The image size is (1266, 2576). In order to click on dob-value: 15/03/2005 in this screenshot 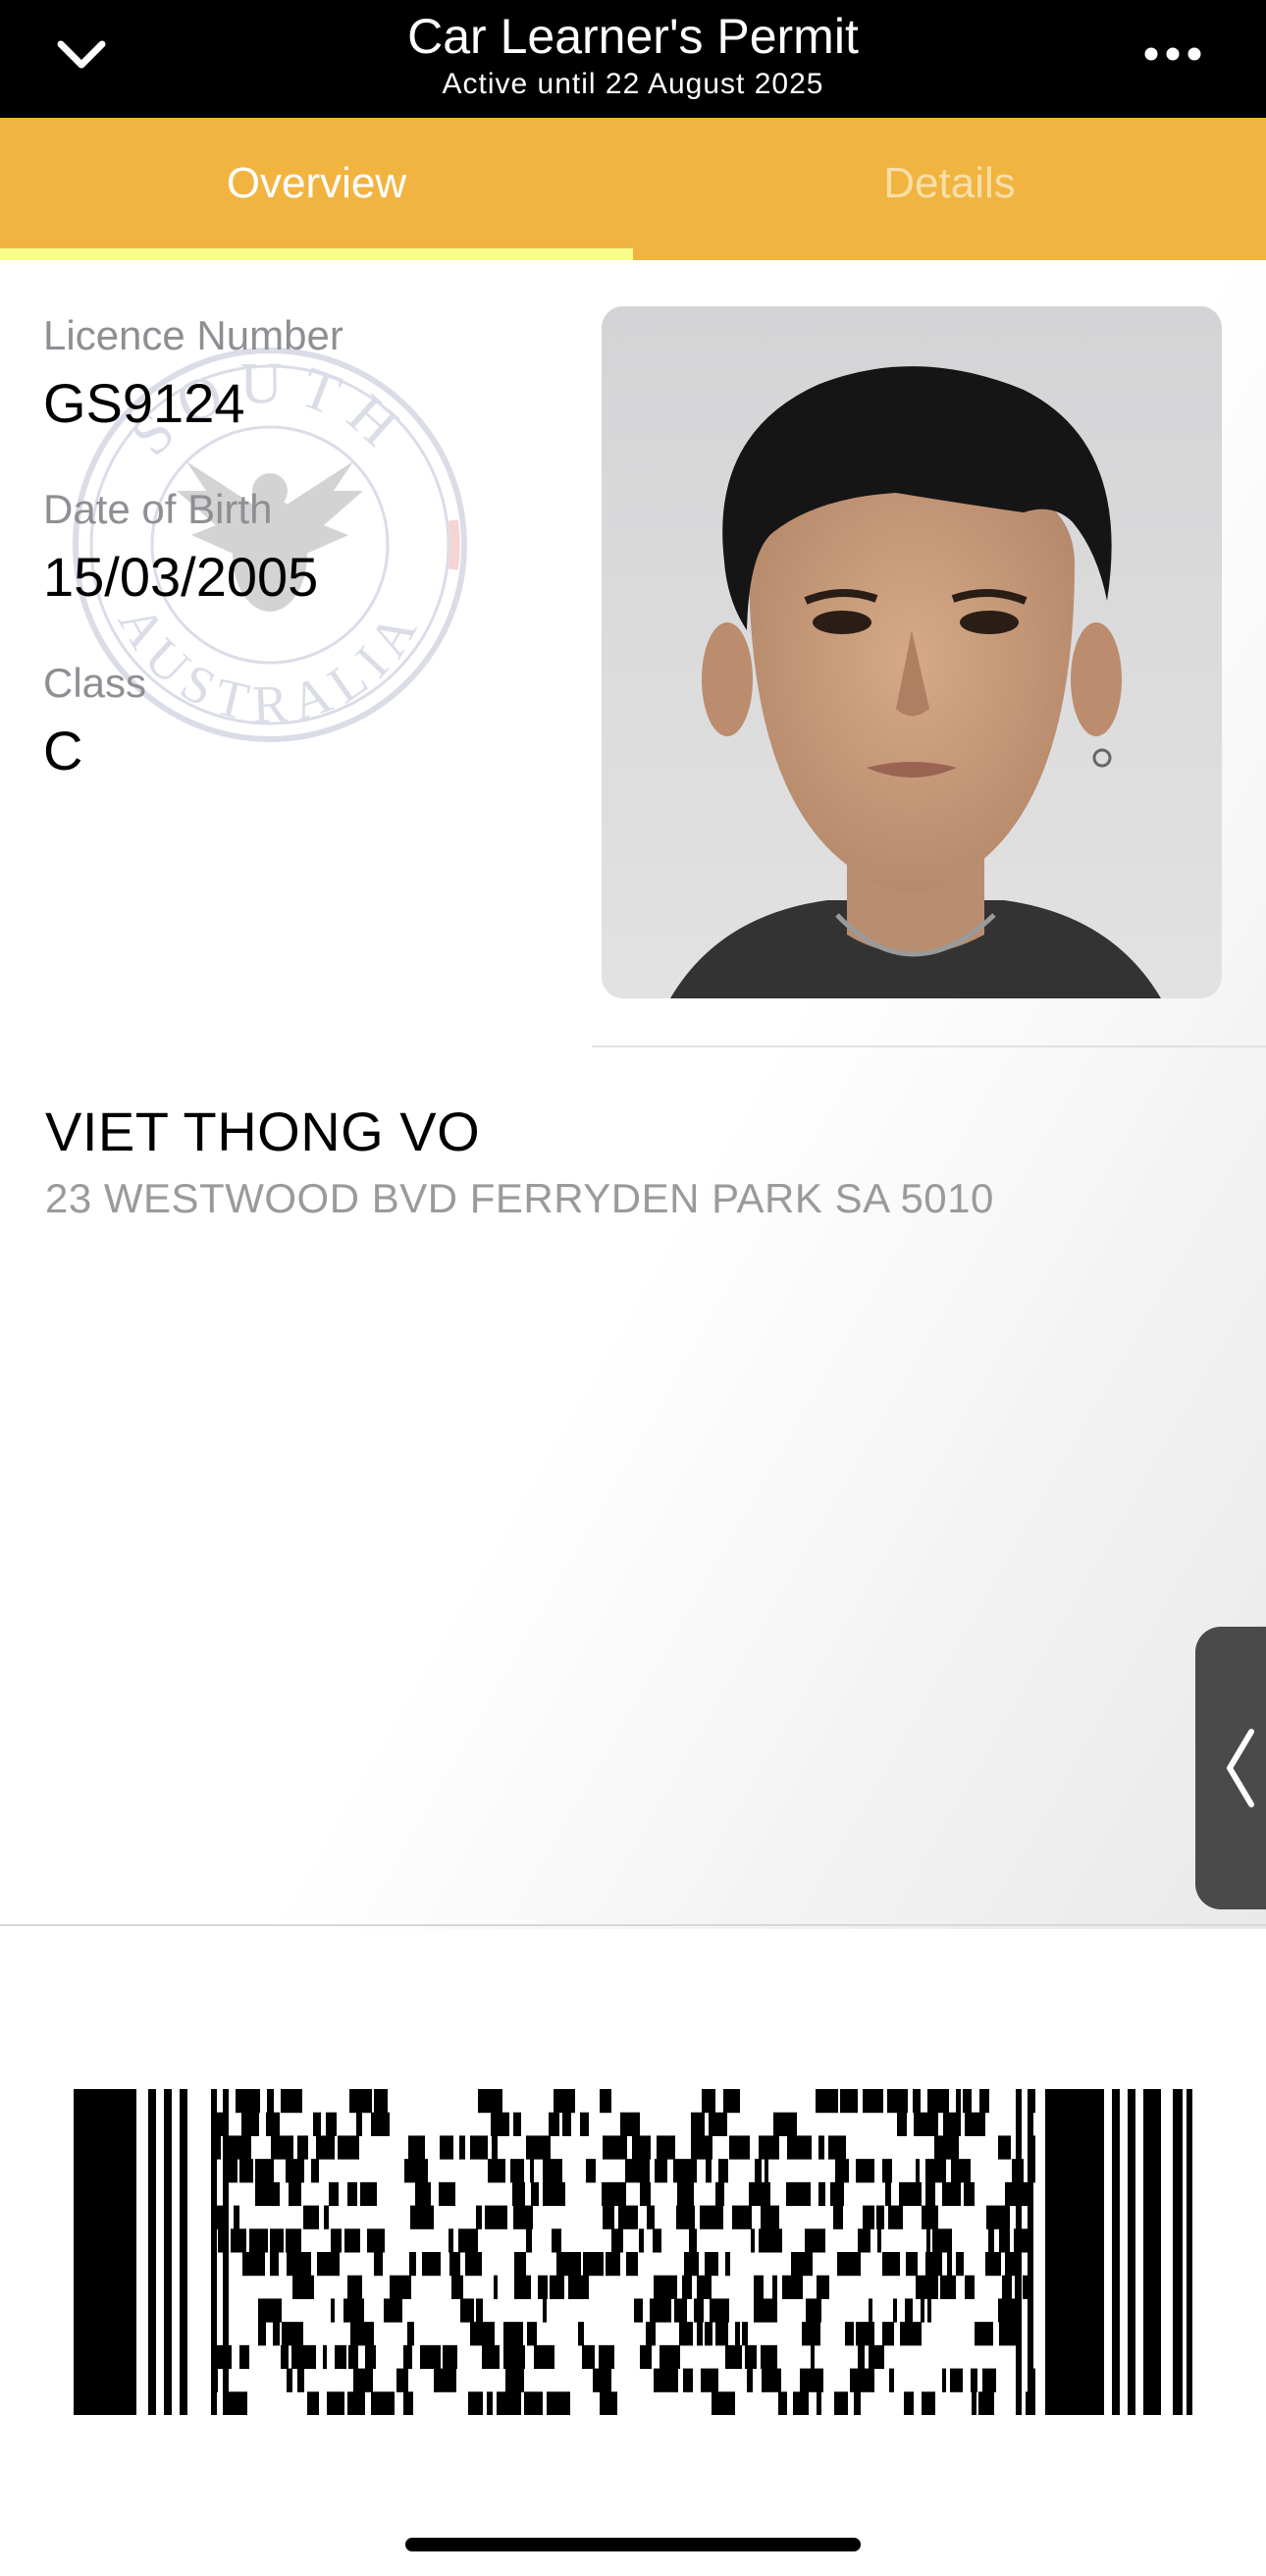, I will do `click(181, 577)`.